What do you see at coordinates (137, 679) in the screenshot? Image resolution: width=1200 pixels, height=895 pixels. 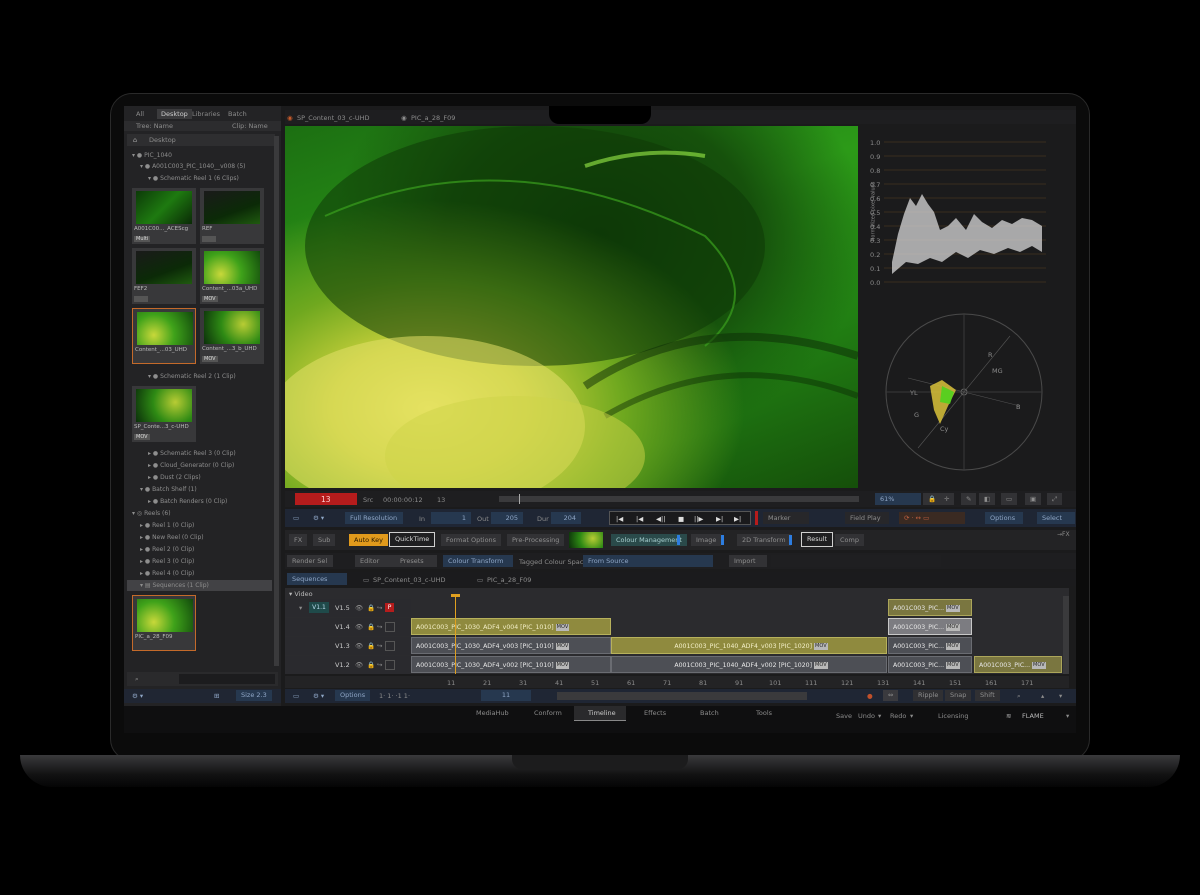 I see `search-icon: ⌕` at bounding box center [137, 679].